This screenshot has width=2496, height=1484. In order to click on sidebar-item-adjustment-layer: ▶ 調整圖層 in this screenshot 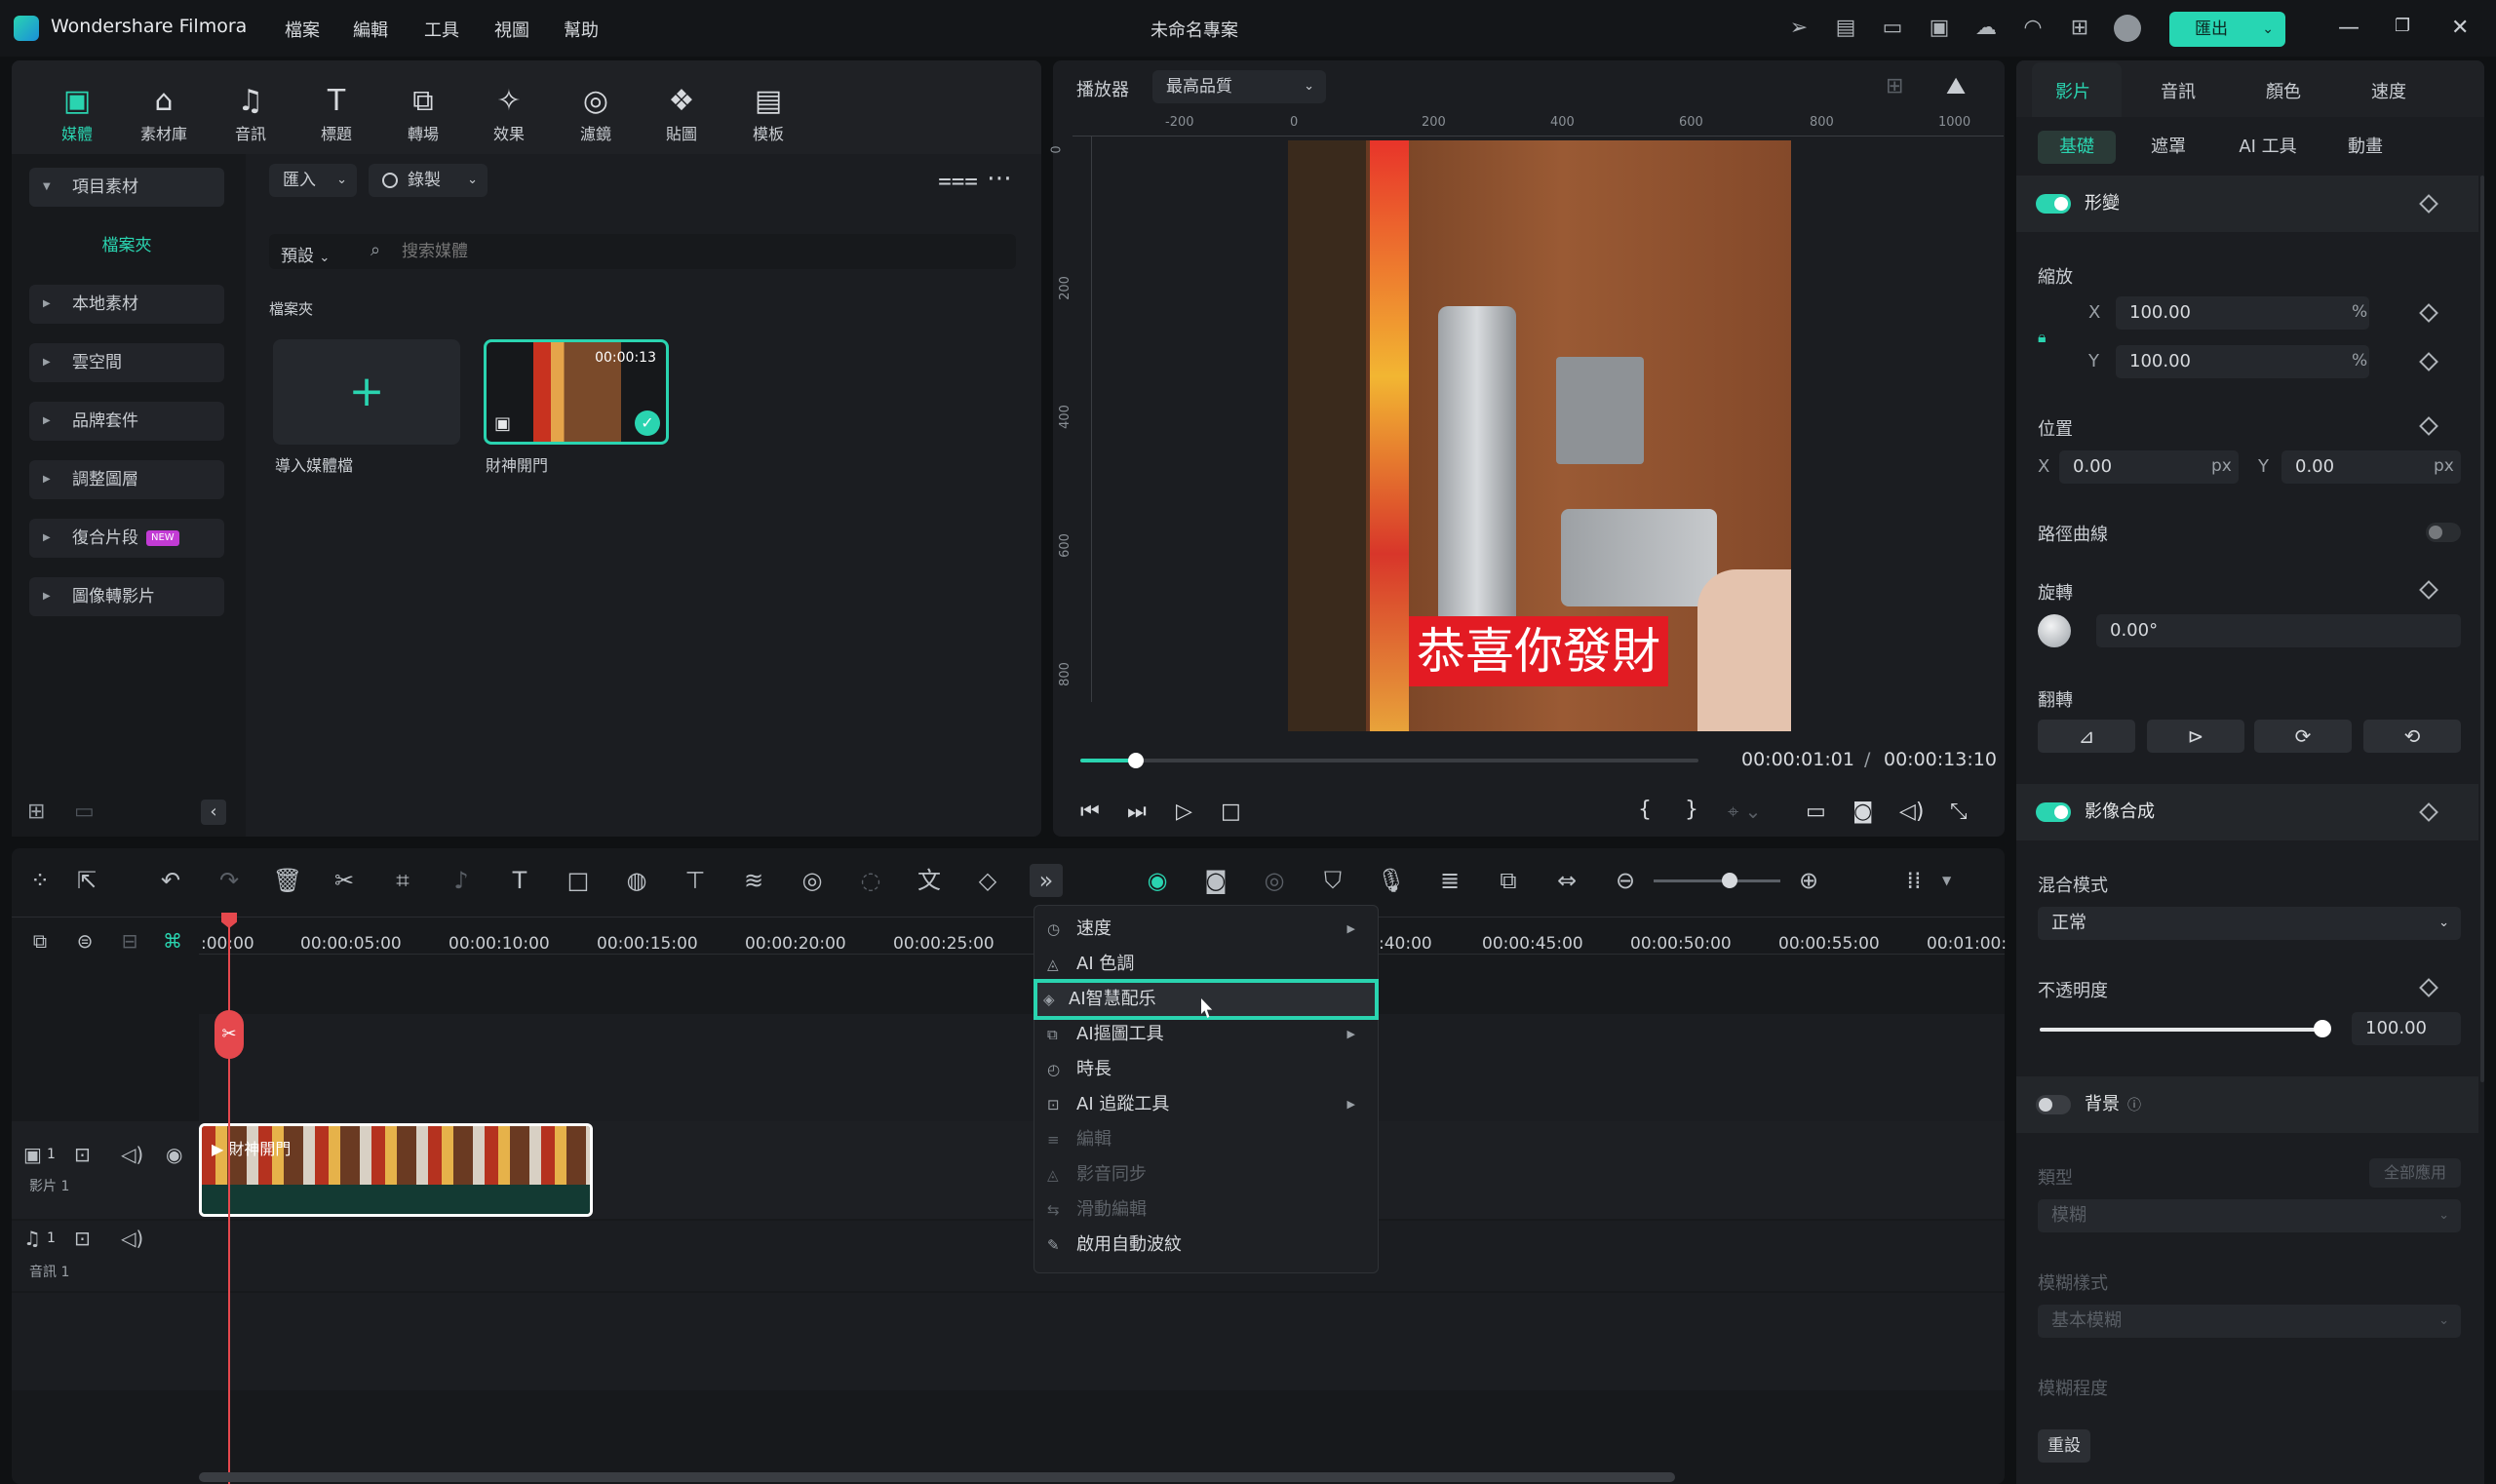, I will do `click(126, 479)`.